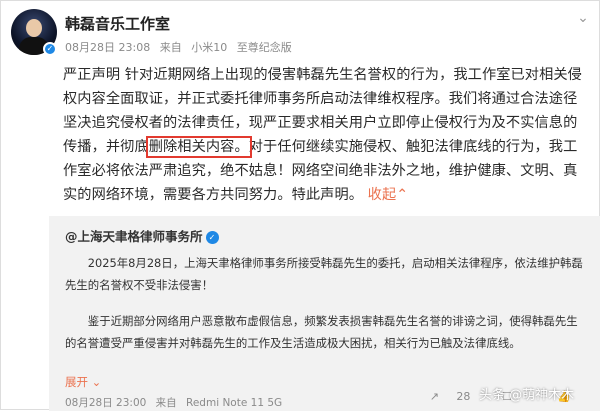 Image resolution: width=600 pixels, height=411 pixels. Describe the element at coordinates (212, 237) in the screenshot. I see `repost-verified-icon: ✓` at that location.